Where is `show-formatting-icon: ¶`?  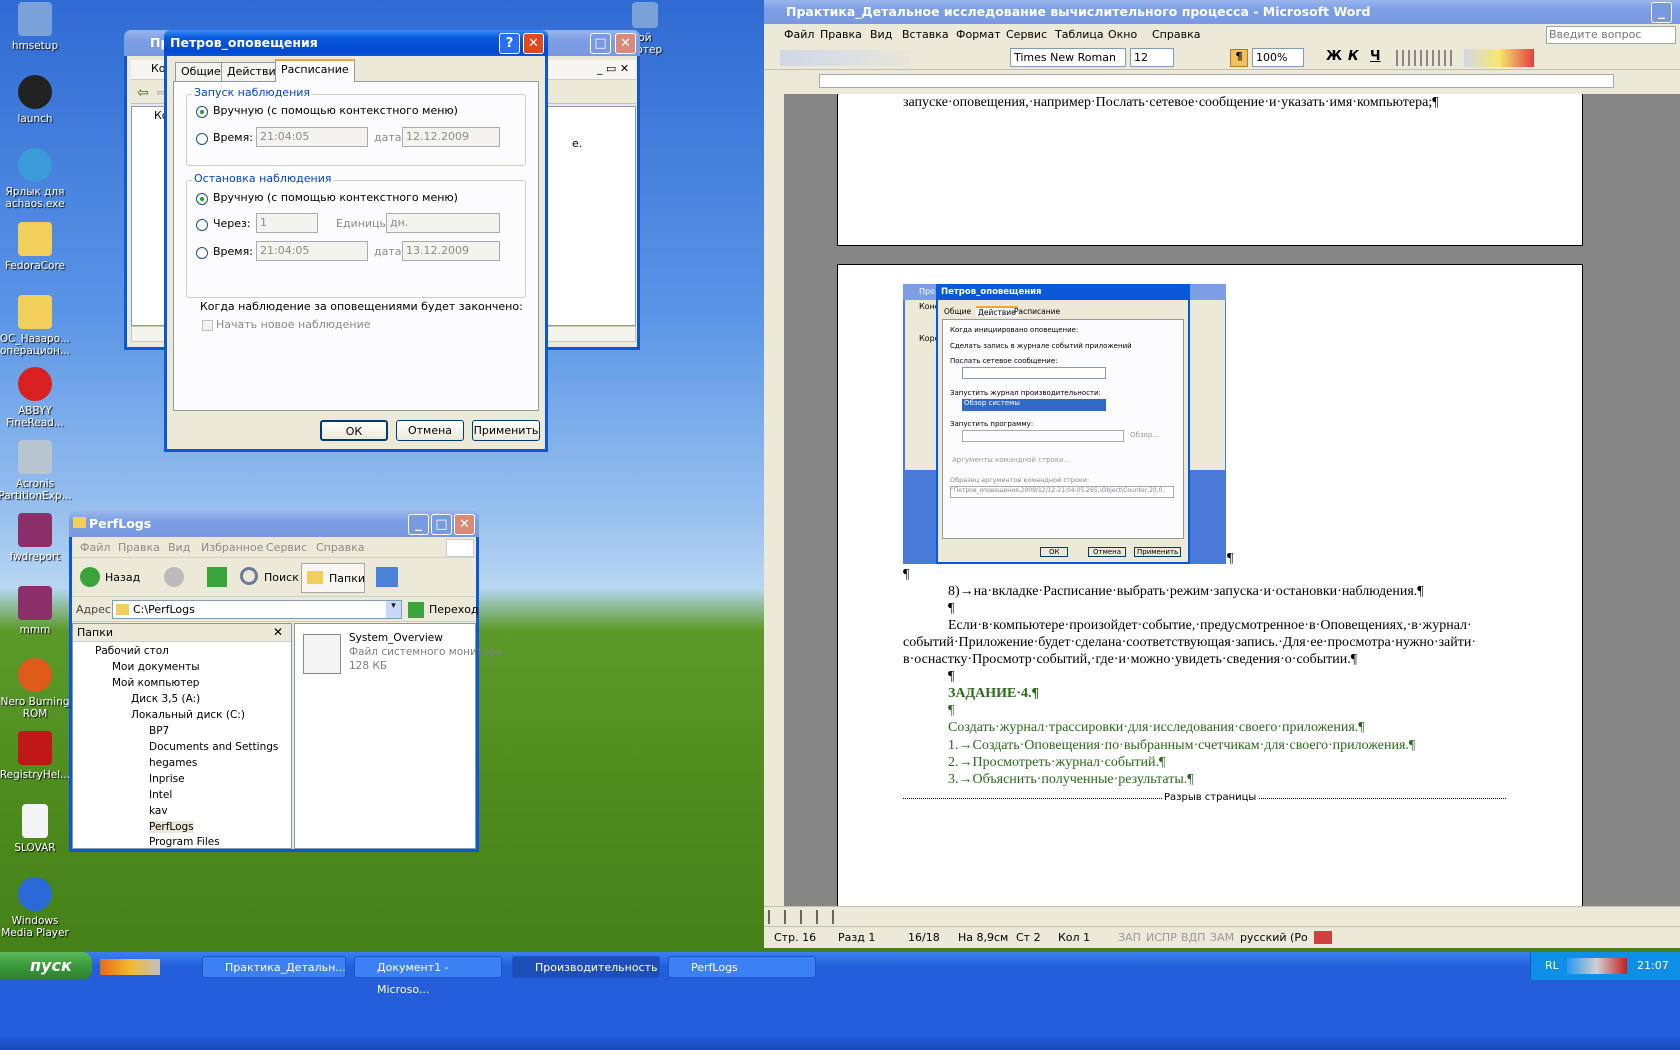 show-formatting-icon: ¶ is located at coordinates (1239, 58).